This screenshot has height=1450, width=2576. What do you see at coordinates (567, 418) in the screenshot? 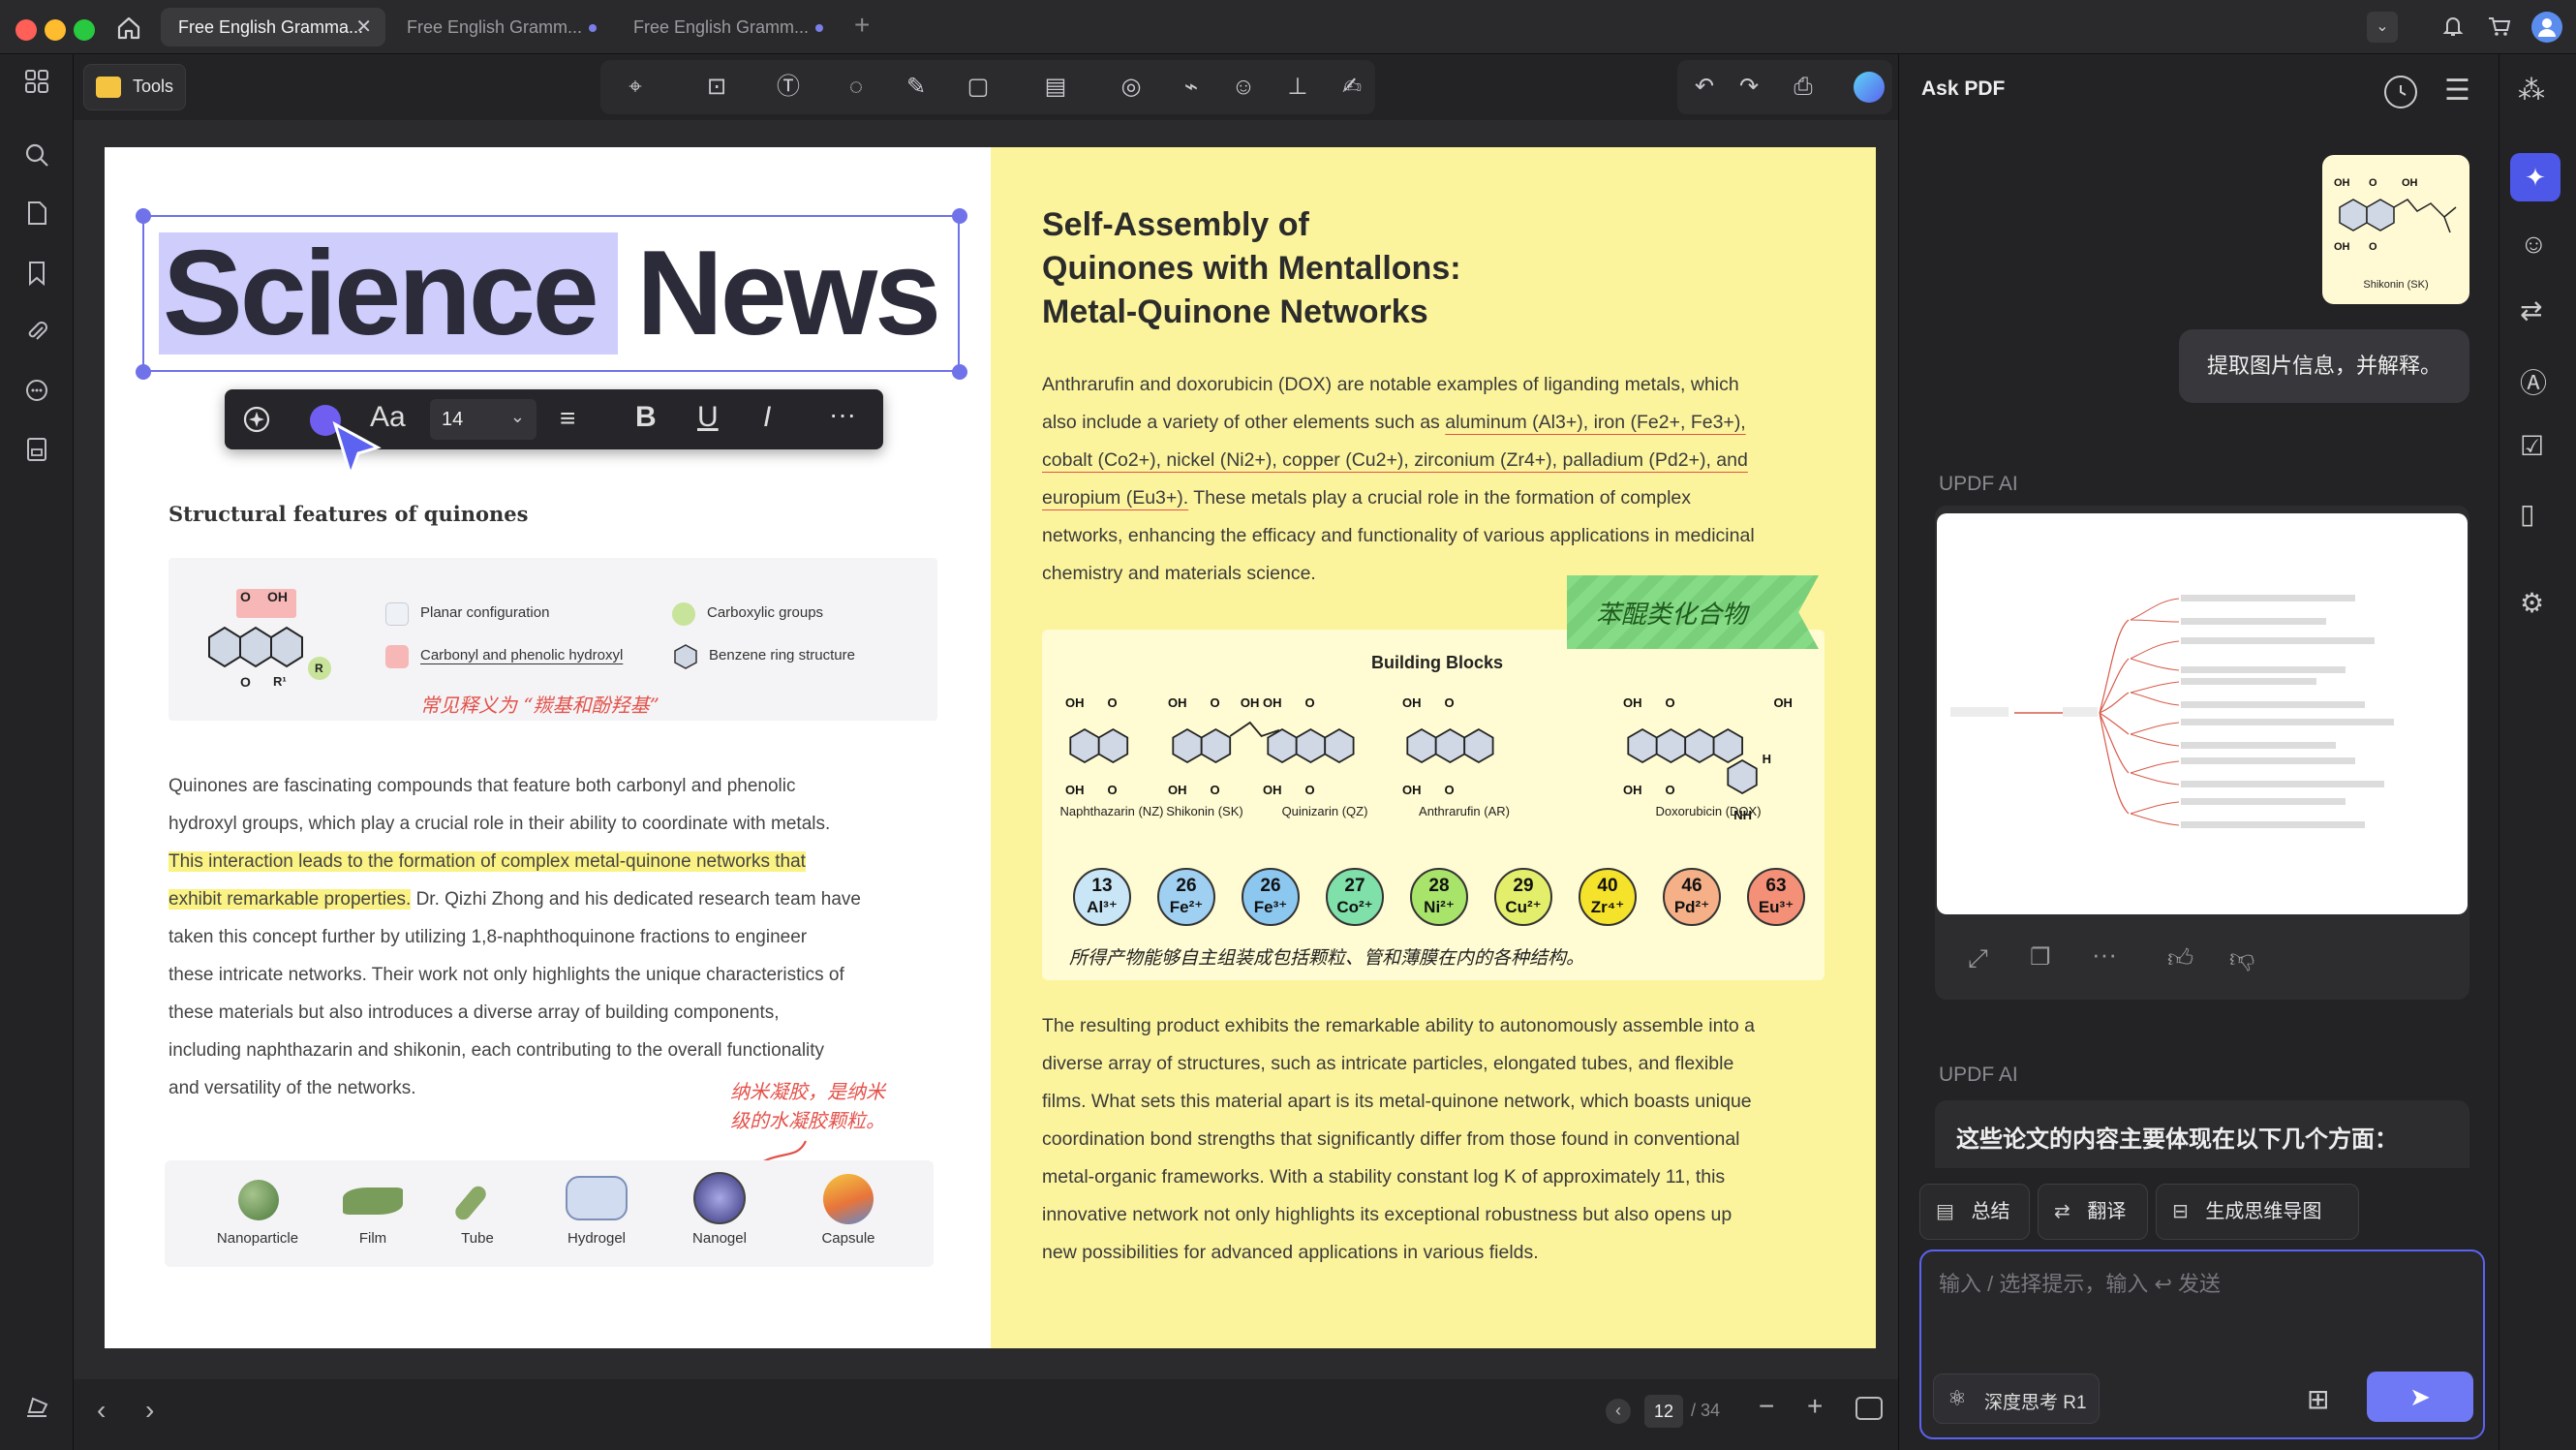
I see `align-icon: ≡` at bounding box center [567, 418].